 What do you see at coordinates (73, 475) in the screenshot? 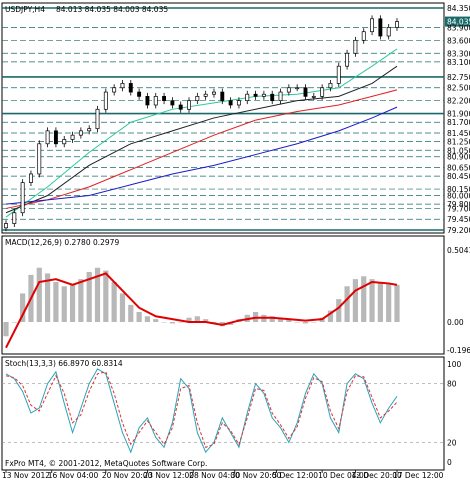
I see `time-axis-tick-label: 16 Nov 04:00` at bounding box center [73, 475].